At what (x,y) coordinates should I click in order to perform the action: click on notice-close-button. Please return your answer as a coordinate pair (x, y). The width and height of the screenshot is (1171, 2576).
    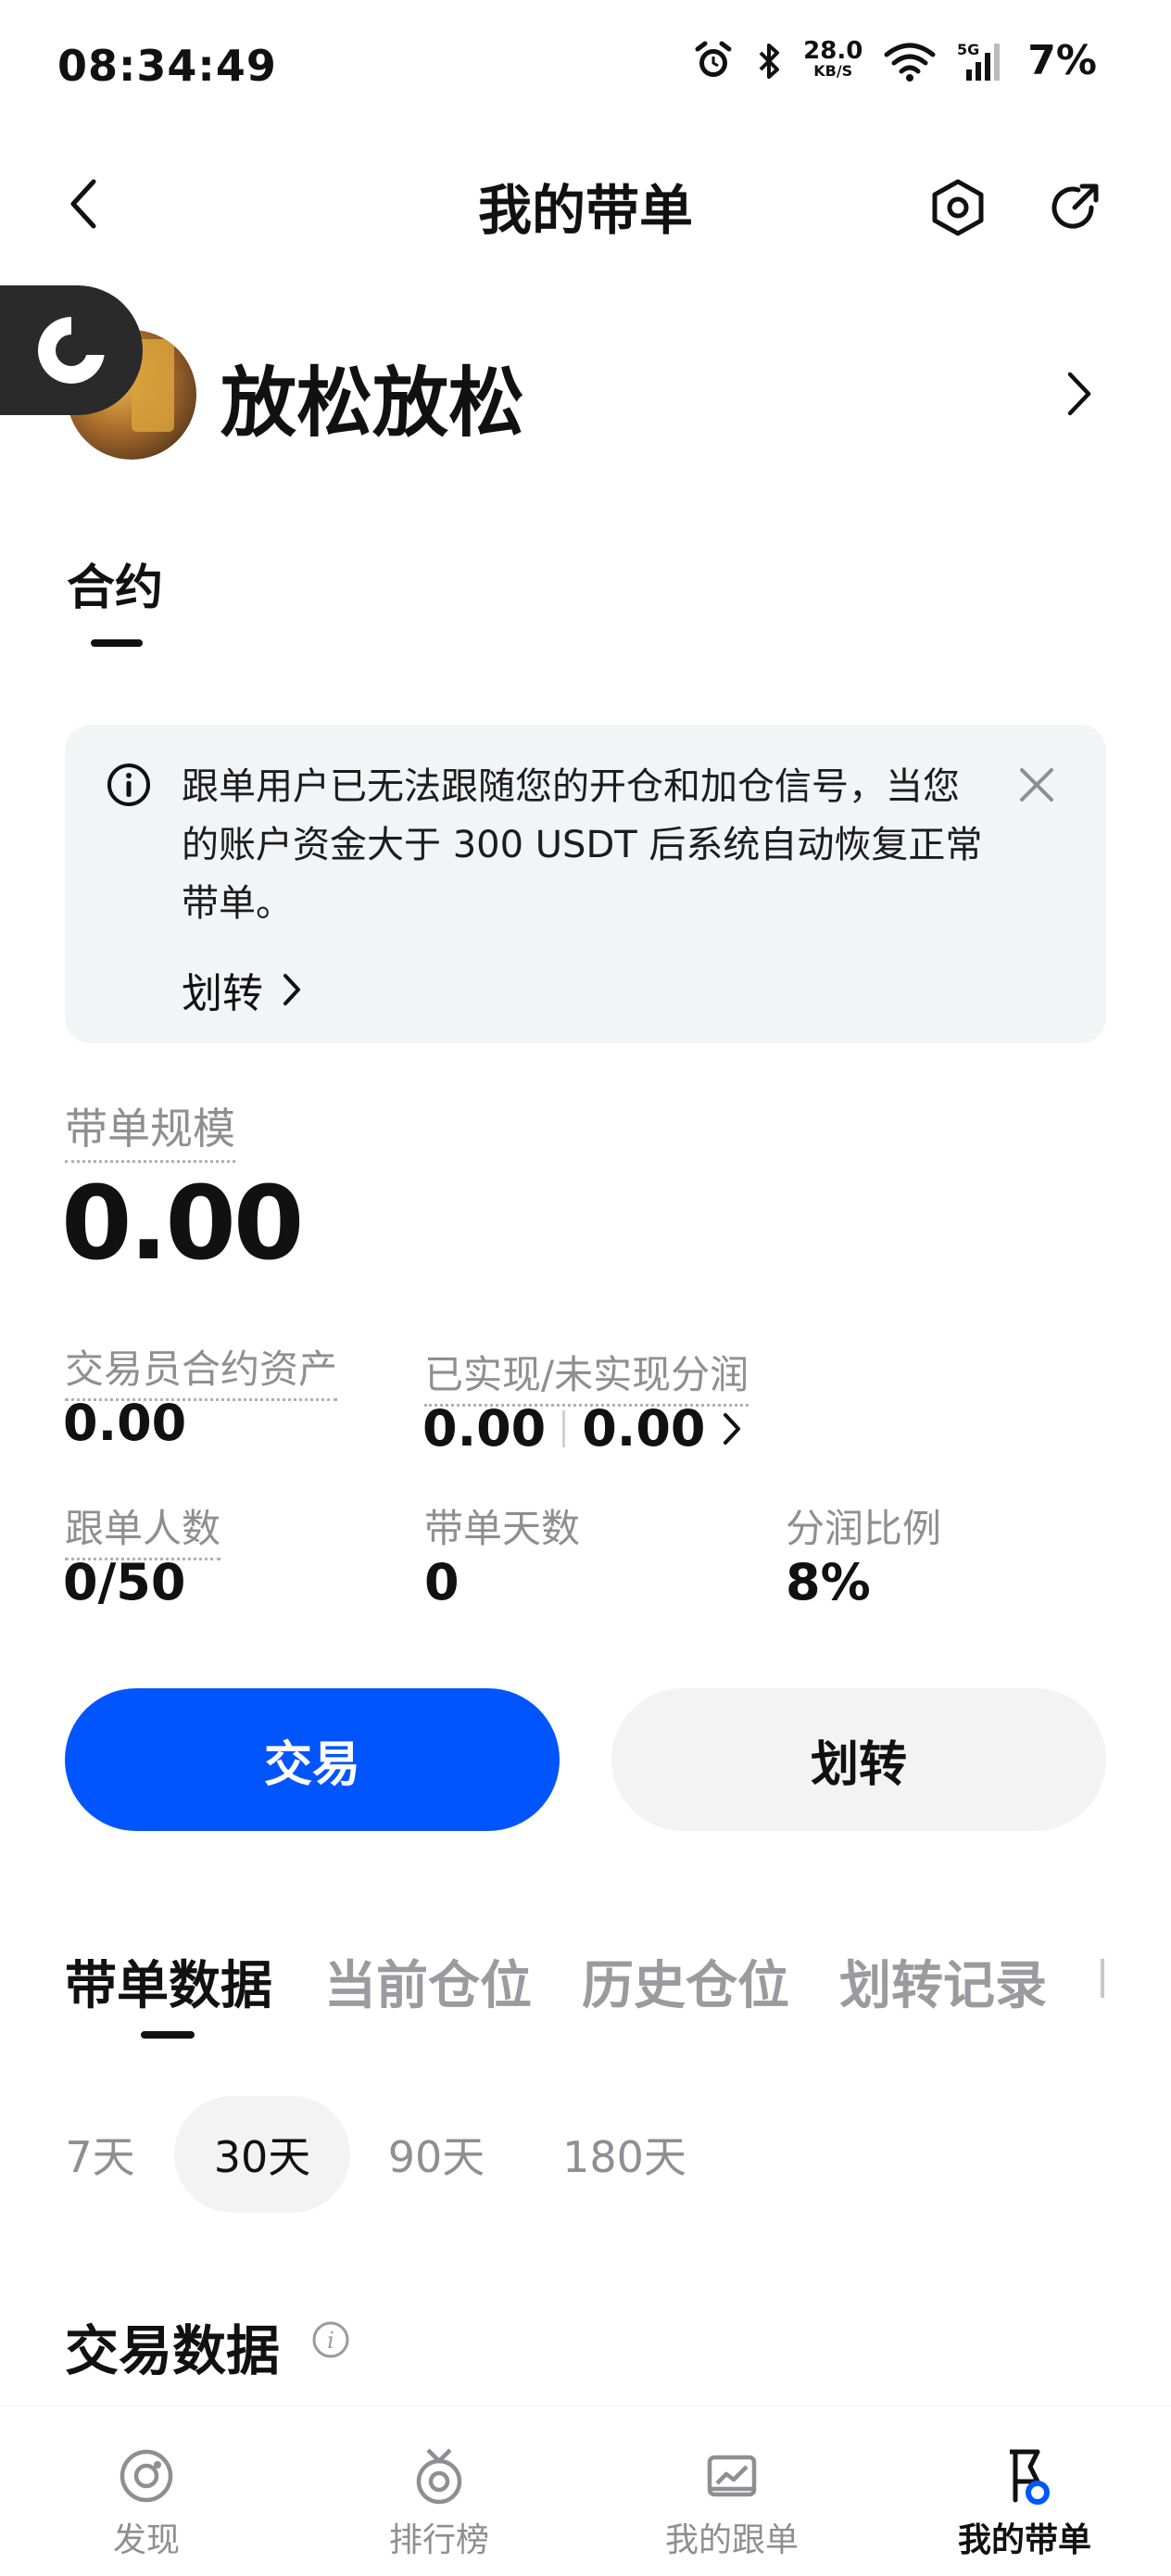
    Looking at the image, I should click on (1037, 785).